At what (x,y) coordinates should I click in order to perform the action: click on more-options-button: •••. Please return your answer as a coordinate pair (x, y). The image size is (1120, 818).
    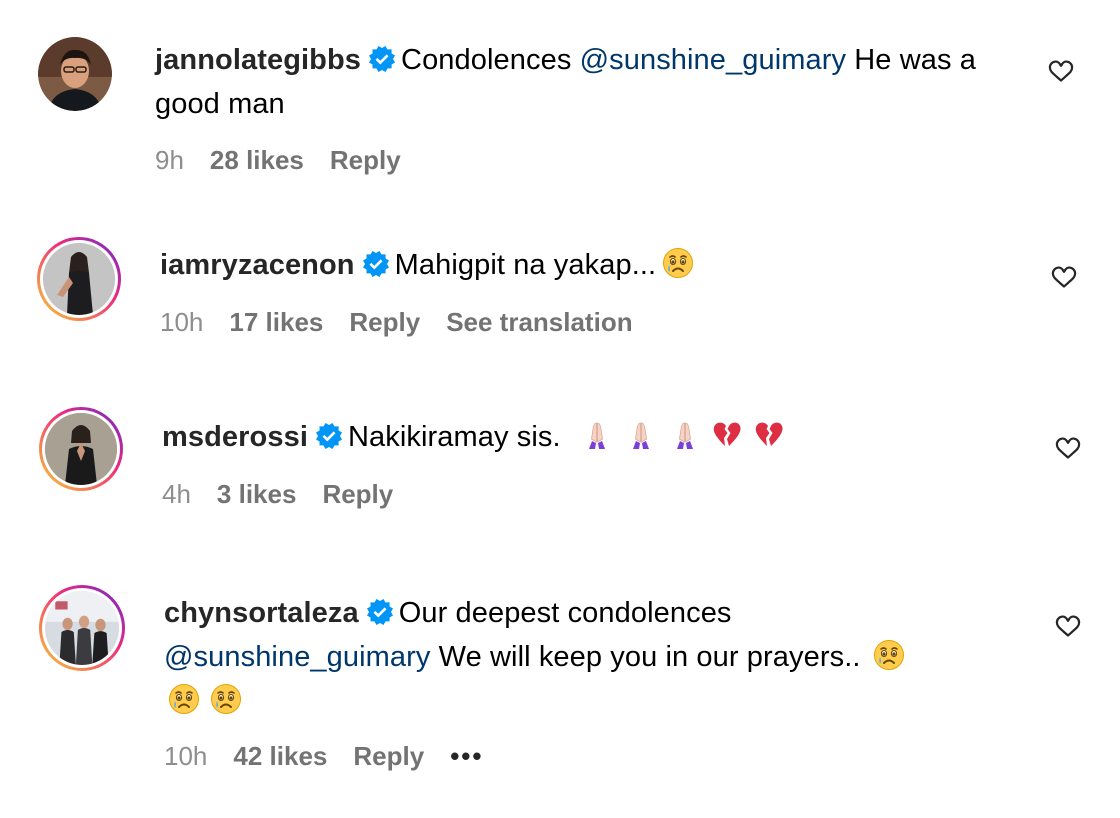
    Looking at the image, I should click on (466, 756).